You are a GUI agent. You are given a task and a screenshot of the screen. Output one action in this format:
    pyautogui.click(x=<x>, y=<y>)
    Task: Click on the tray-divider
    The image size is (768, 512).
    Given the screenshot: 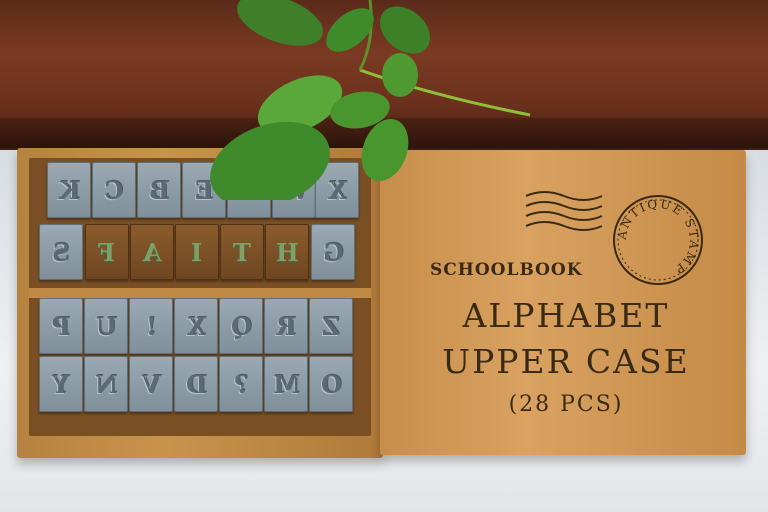 What is the action you would take?
    pyautogui.click(x=200, y=293)
    